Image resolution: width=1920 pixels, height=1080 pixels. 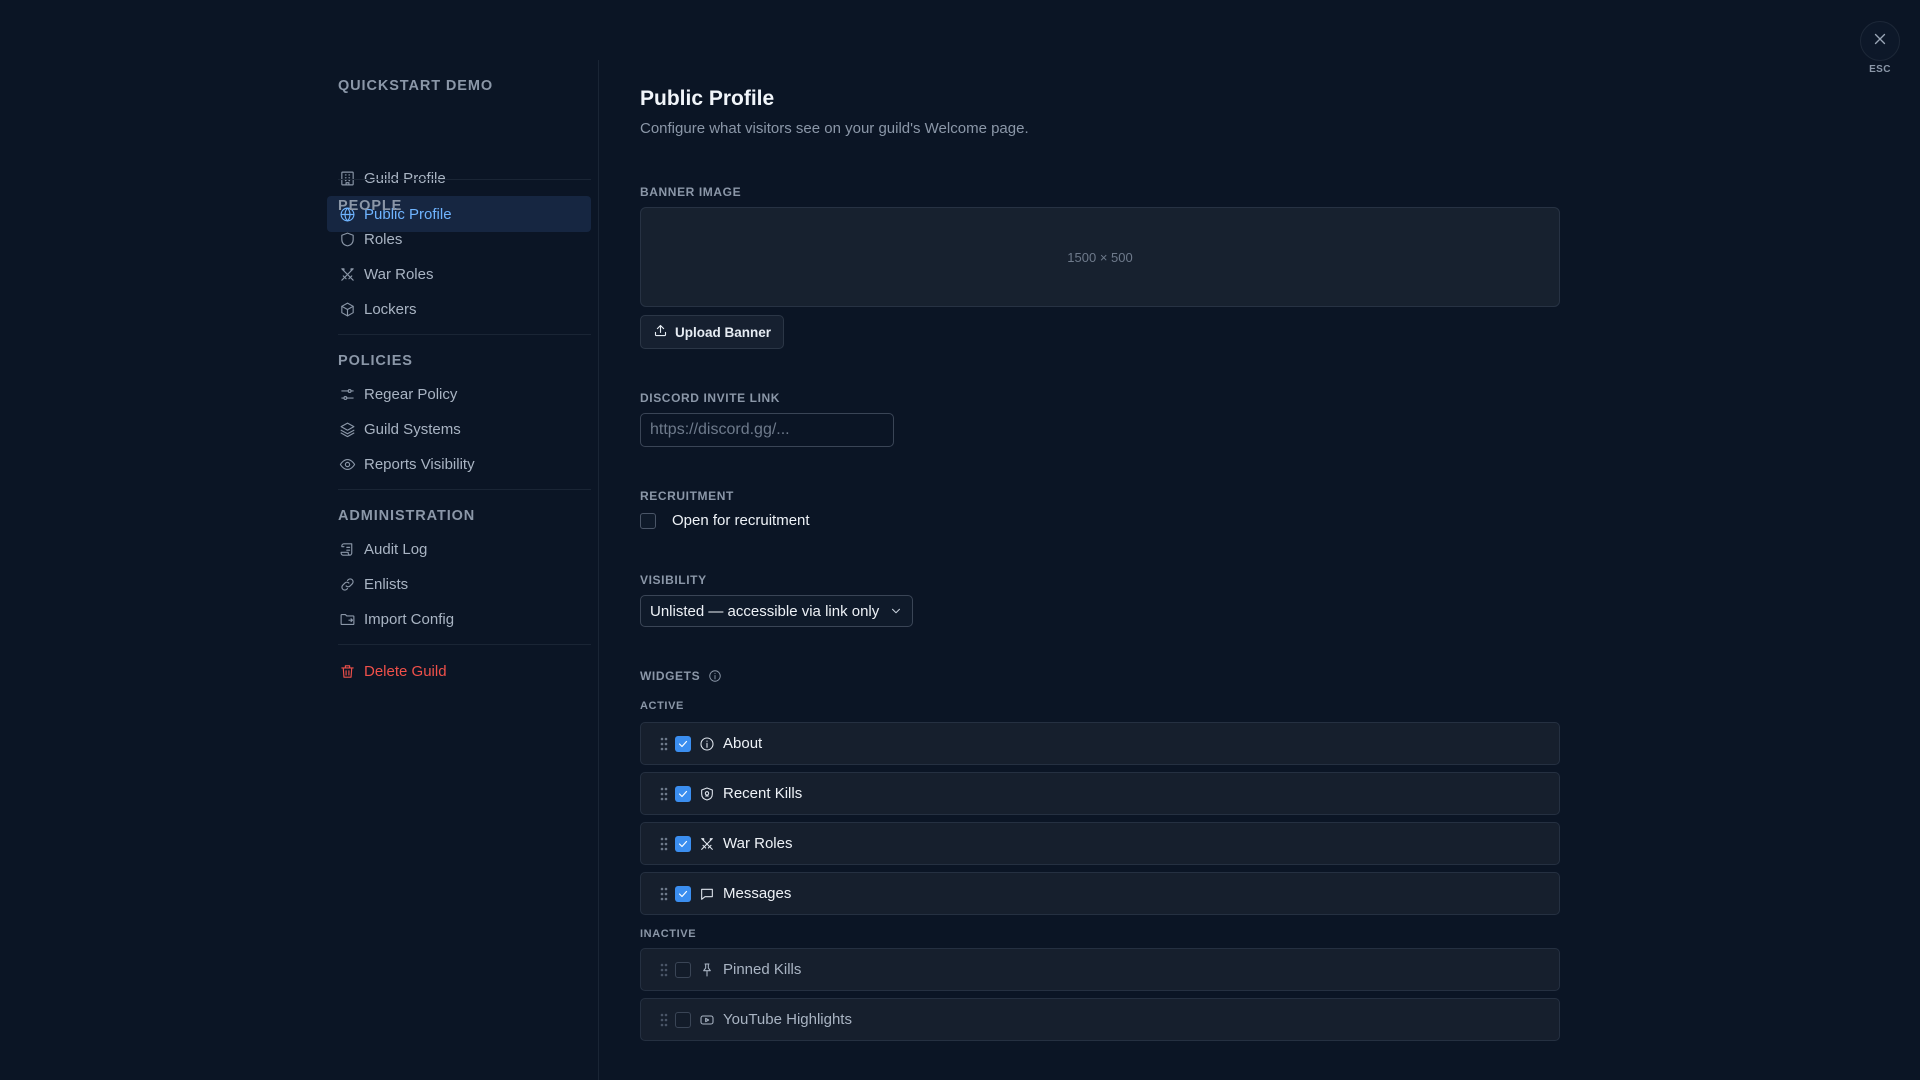 I want to click on shield-icon, so click(x=347, y=239).